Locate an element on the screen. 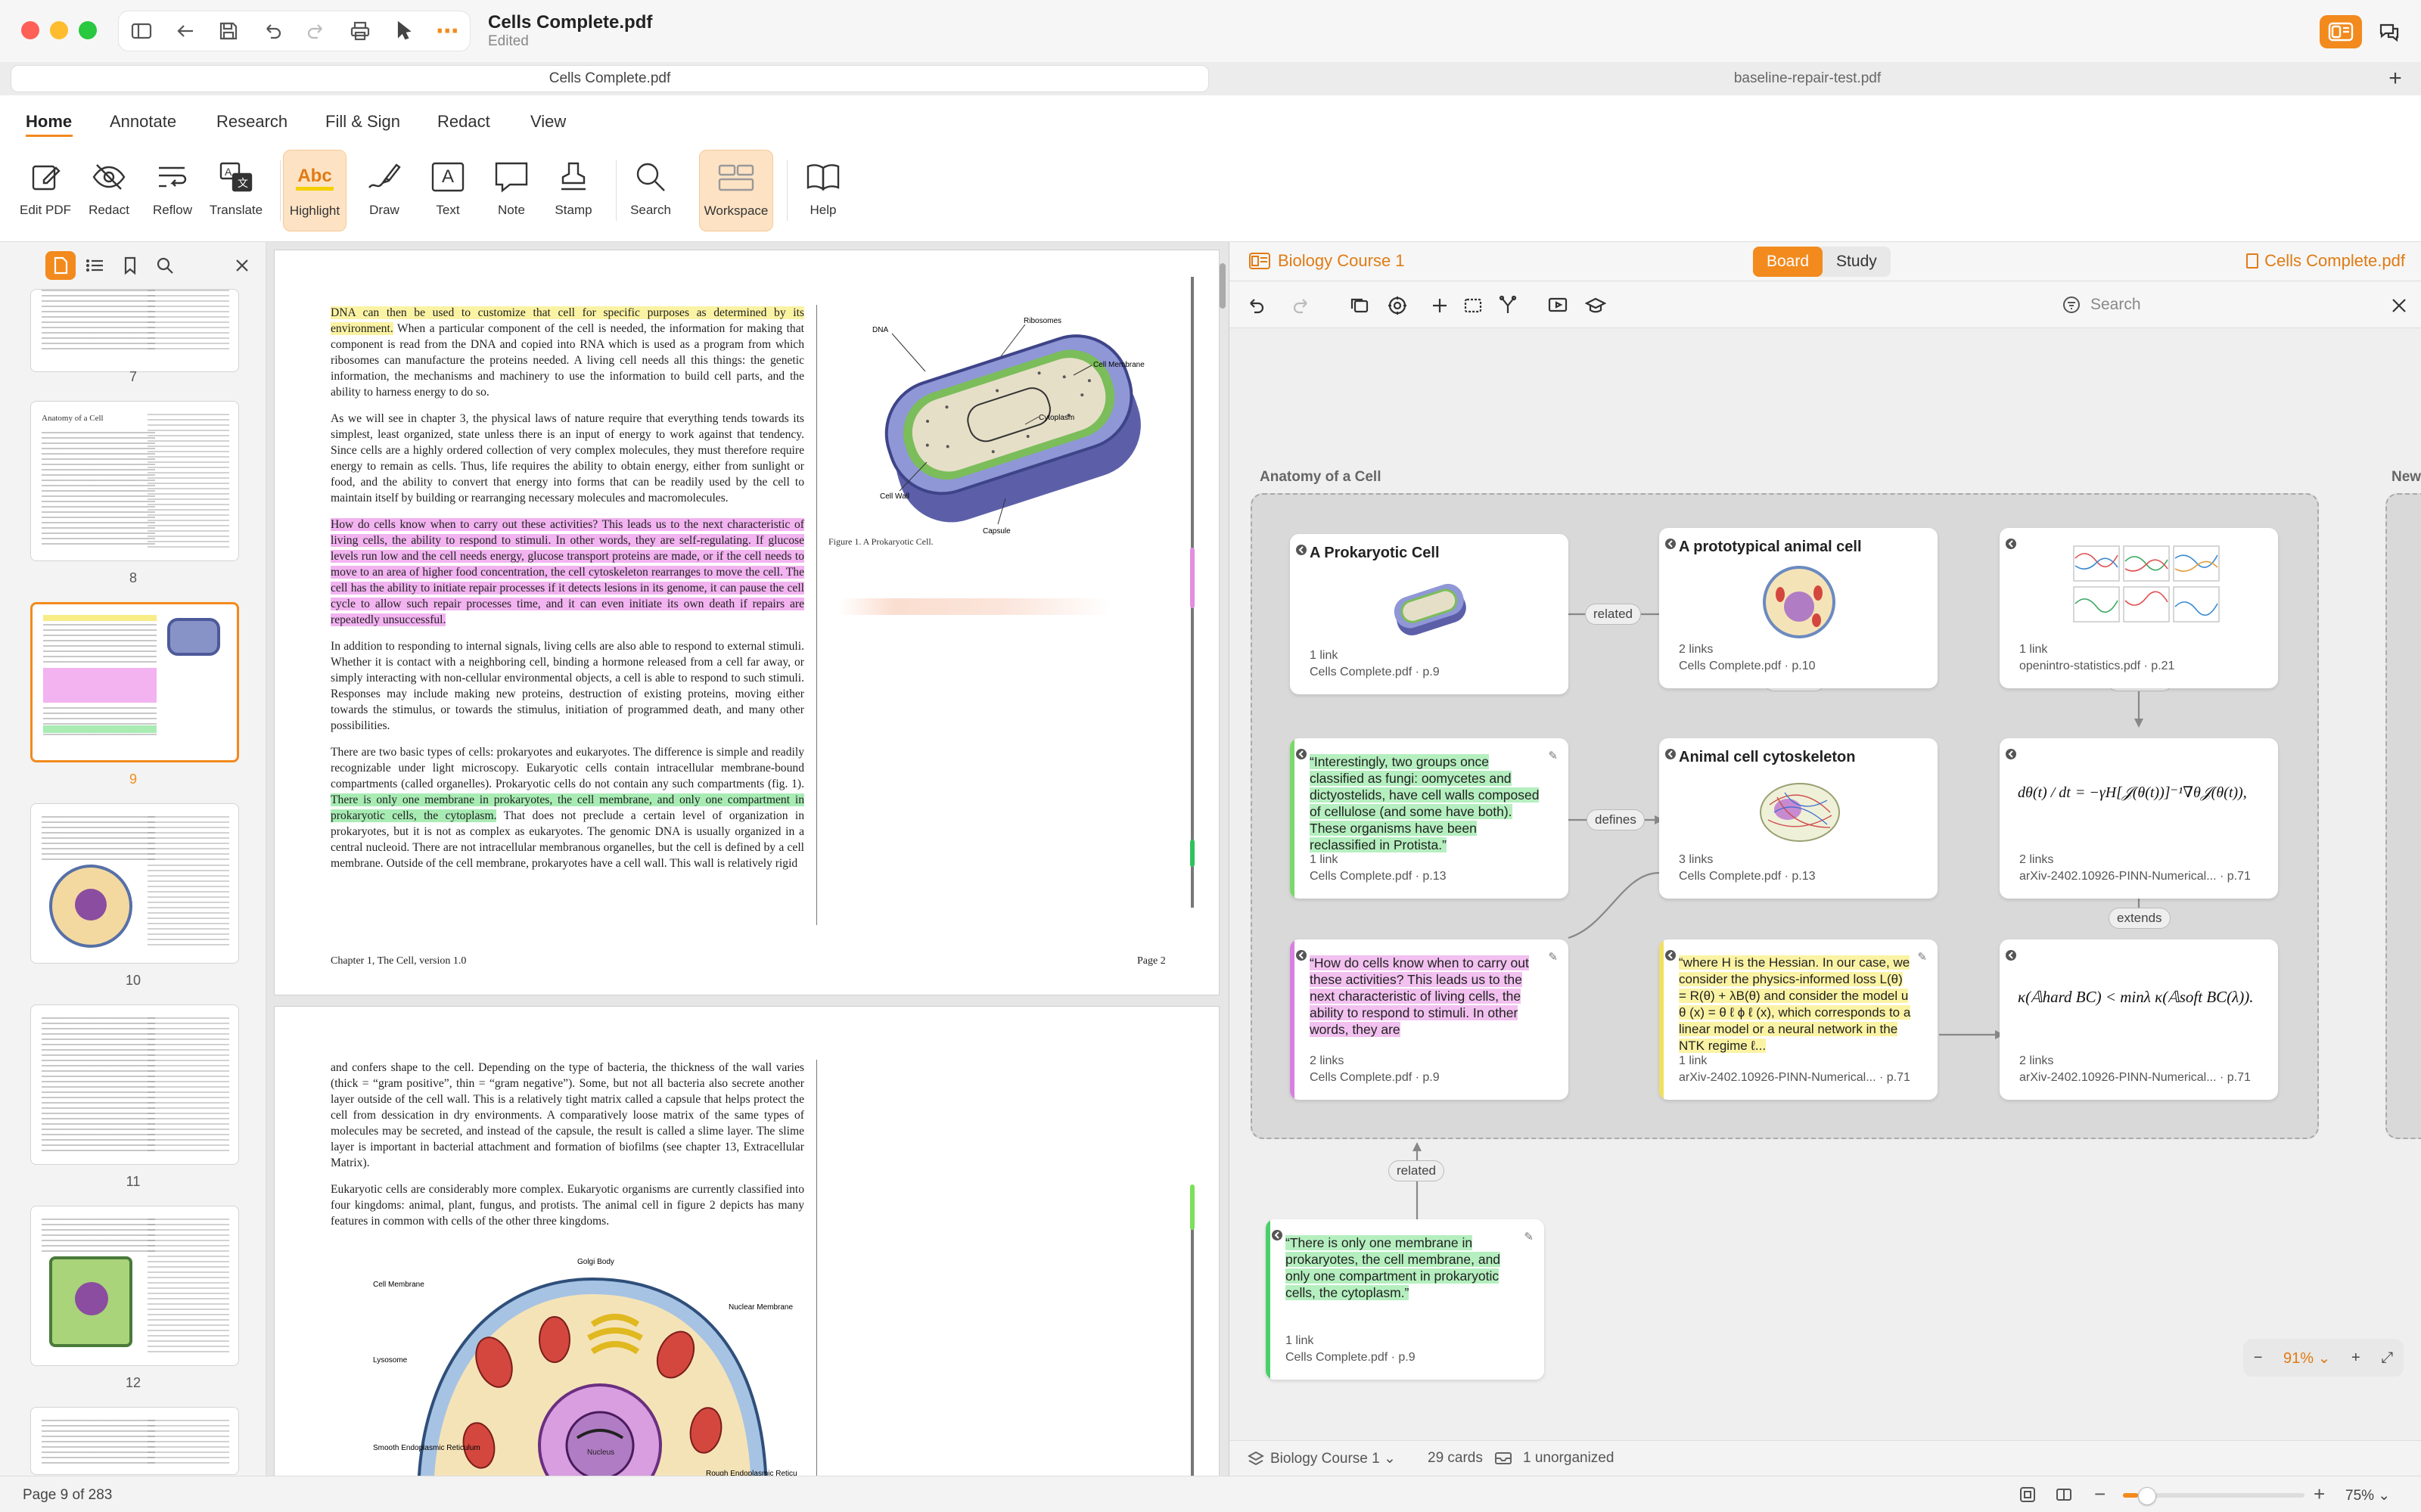 This screenshot has width=2421, height=1512. page-layout-icon is located at coordinates (2064, 1495).